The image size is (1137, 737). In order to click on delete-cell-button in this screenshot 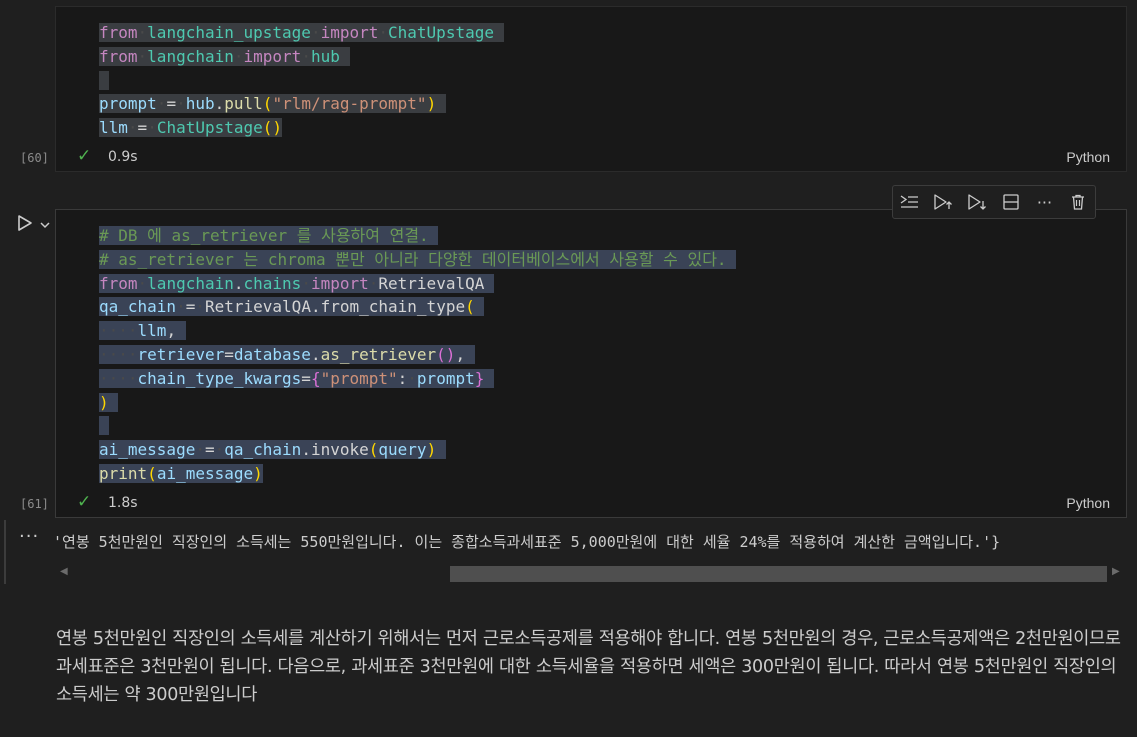, I will do `click(1078, 202)`.